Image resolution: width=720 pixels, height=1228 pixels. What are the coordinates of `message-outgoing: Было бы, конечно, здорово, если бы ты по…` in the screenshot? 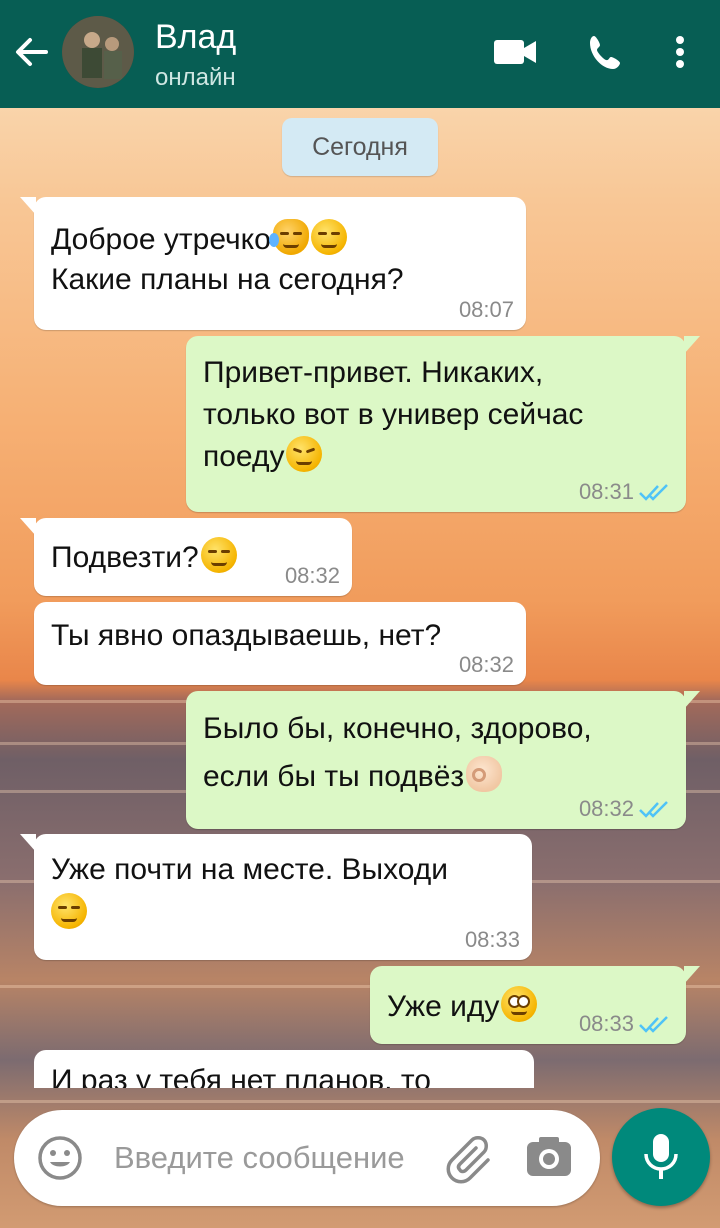 It's located at (443, 760).